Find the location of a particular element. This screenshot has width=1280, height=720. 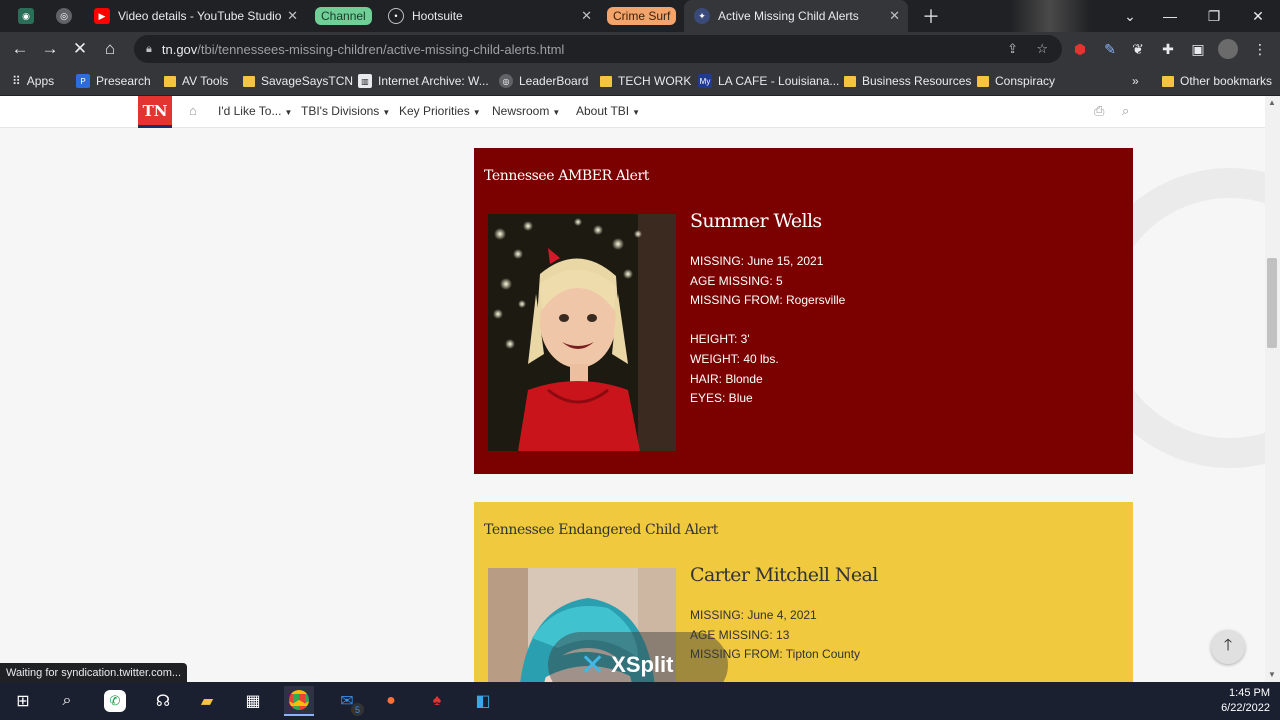

tab-search-chevron-icon: ⌄ is located at coordinates (1130, 16).